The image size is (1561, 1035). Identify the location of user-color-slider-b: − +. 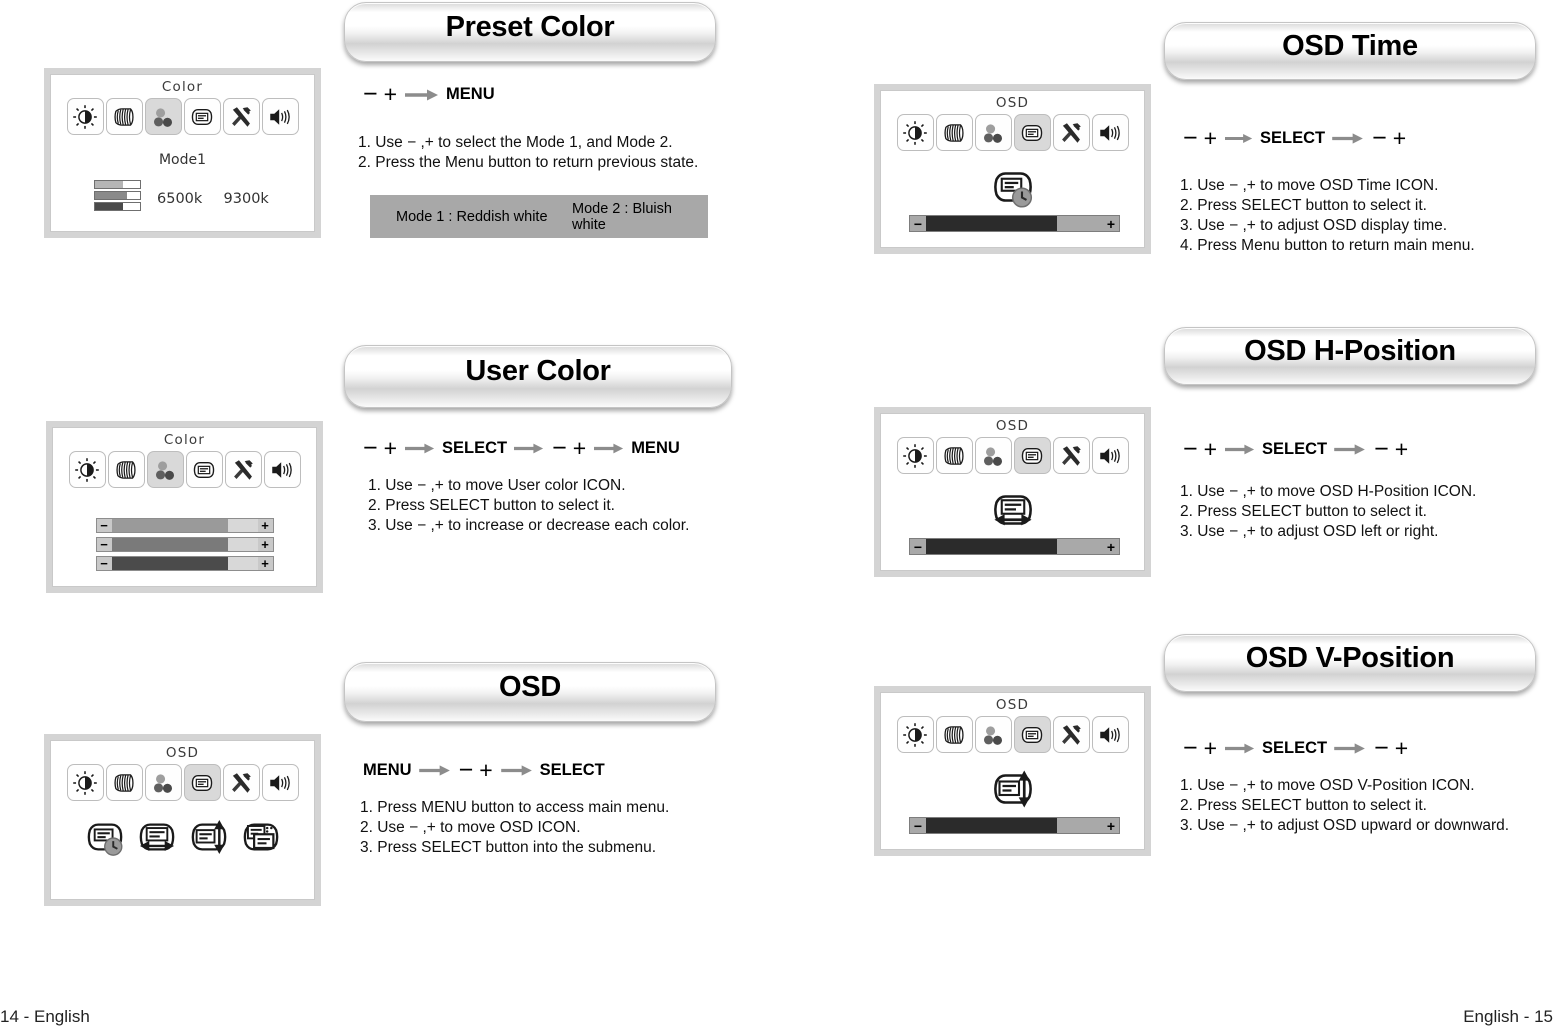
(184, 563).